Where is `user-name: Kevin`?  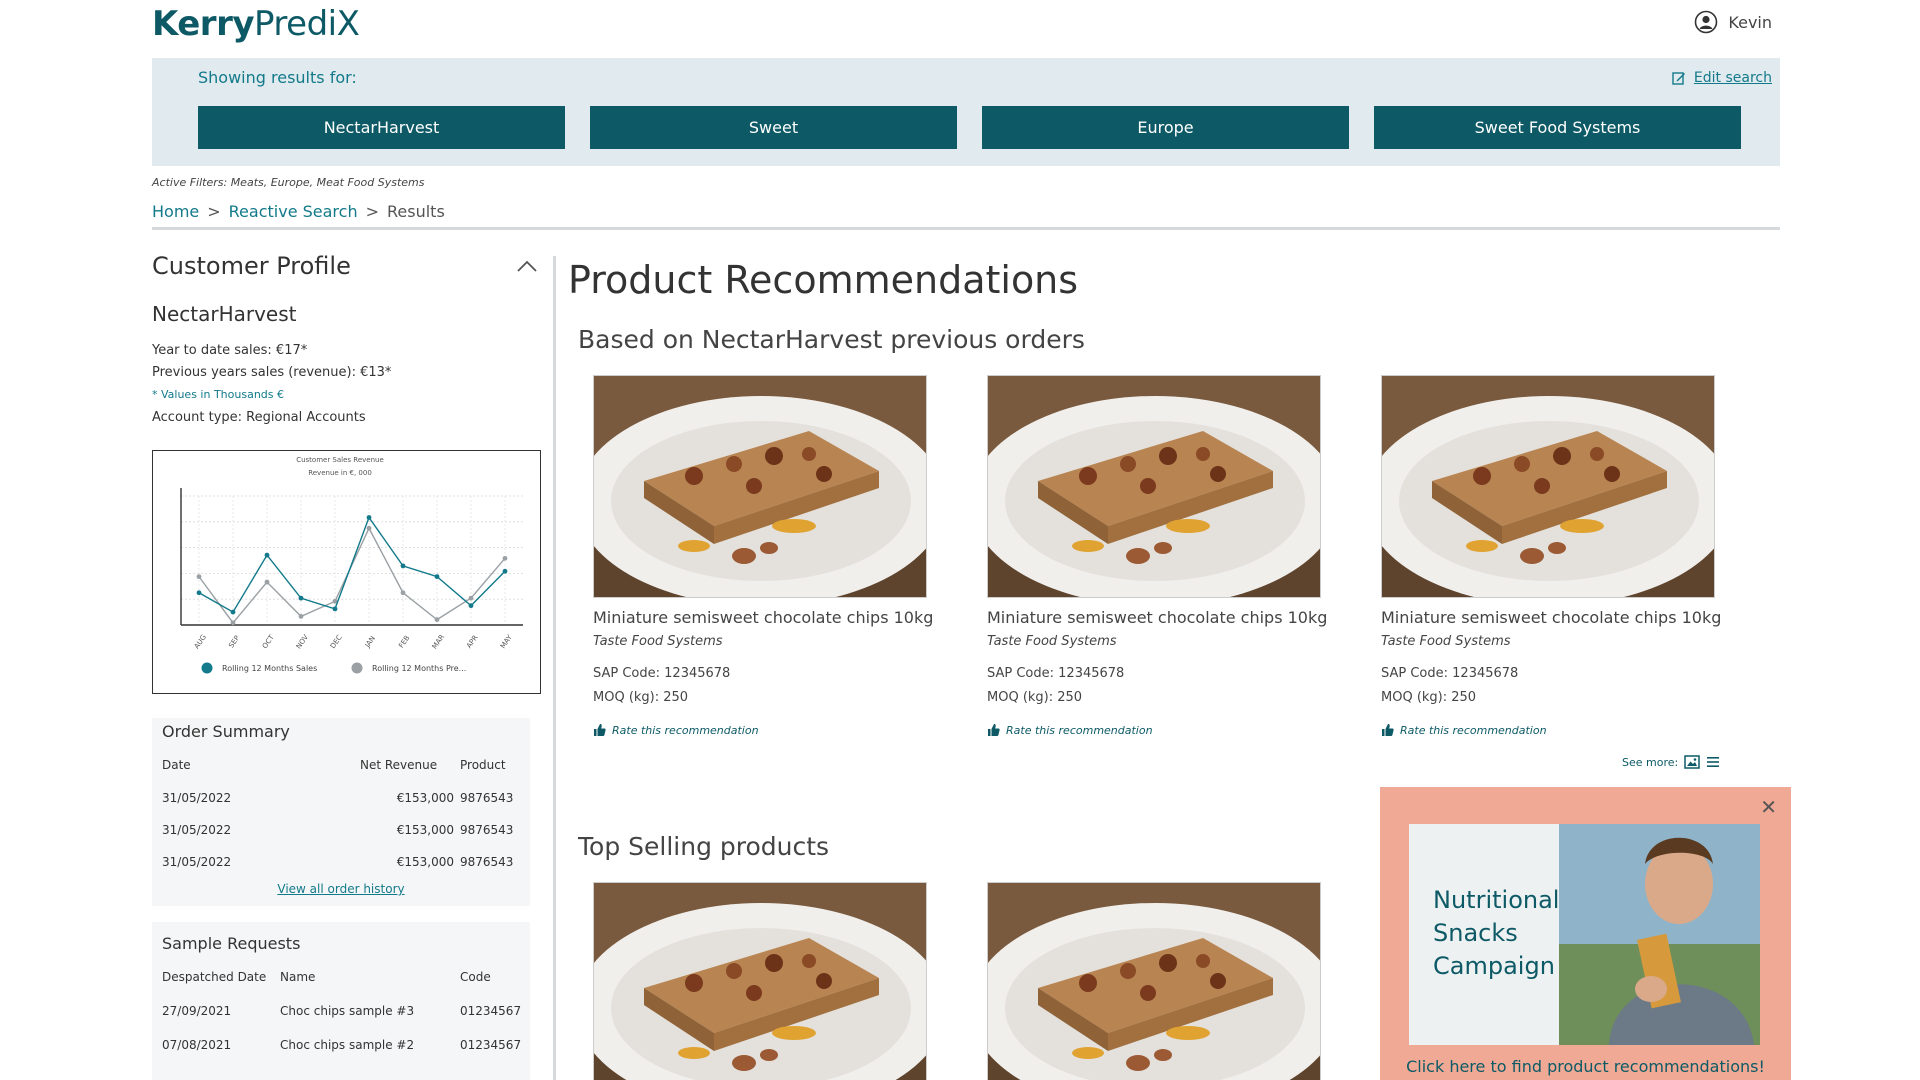 user-name: Kevin is located at coordinates (1750, 22).